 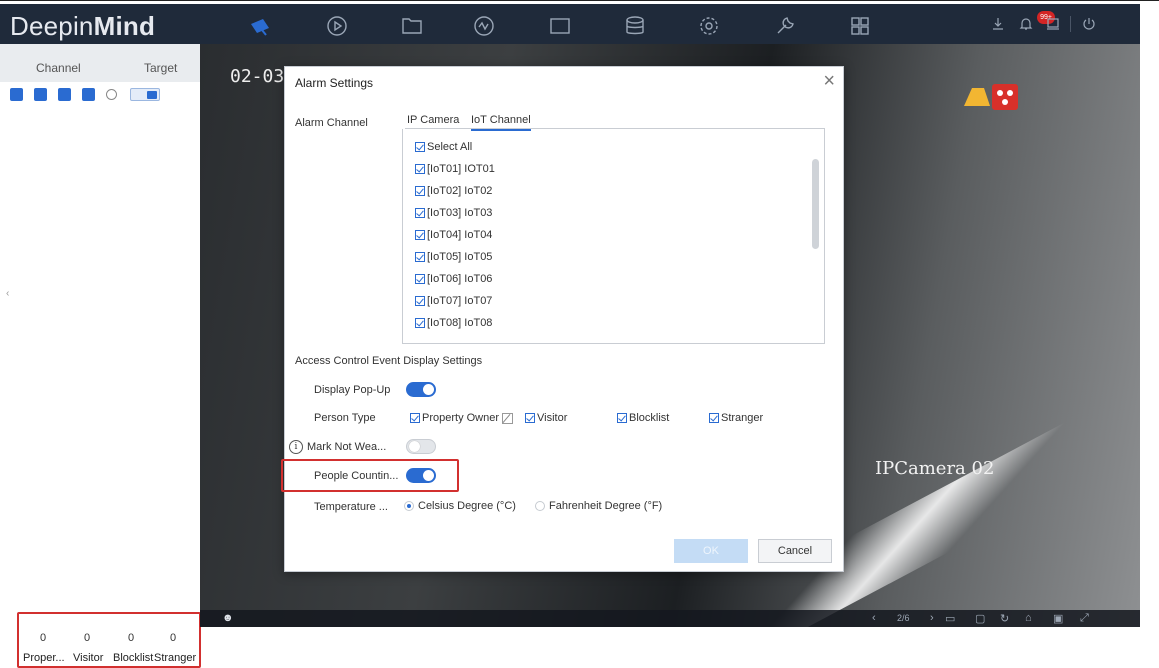 I want to click on tab-target: Target, so click(x=160, y=68).